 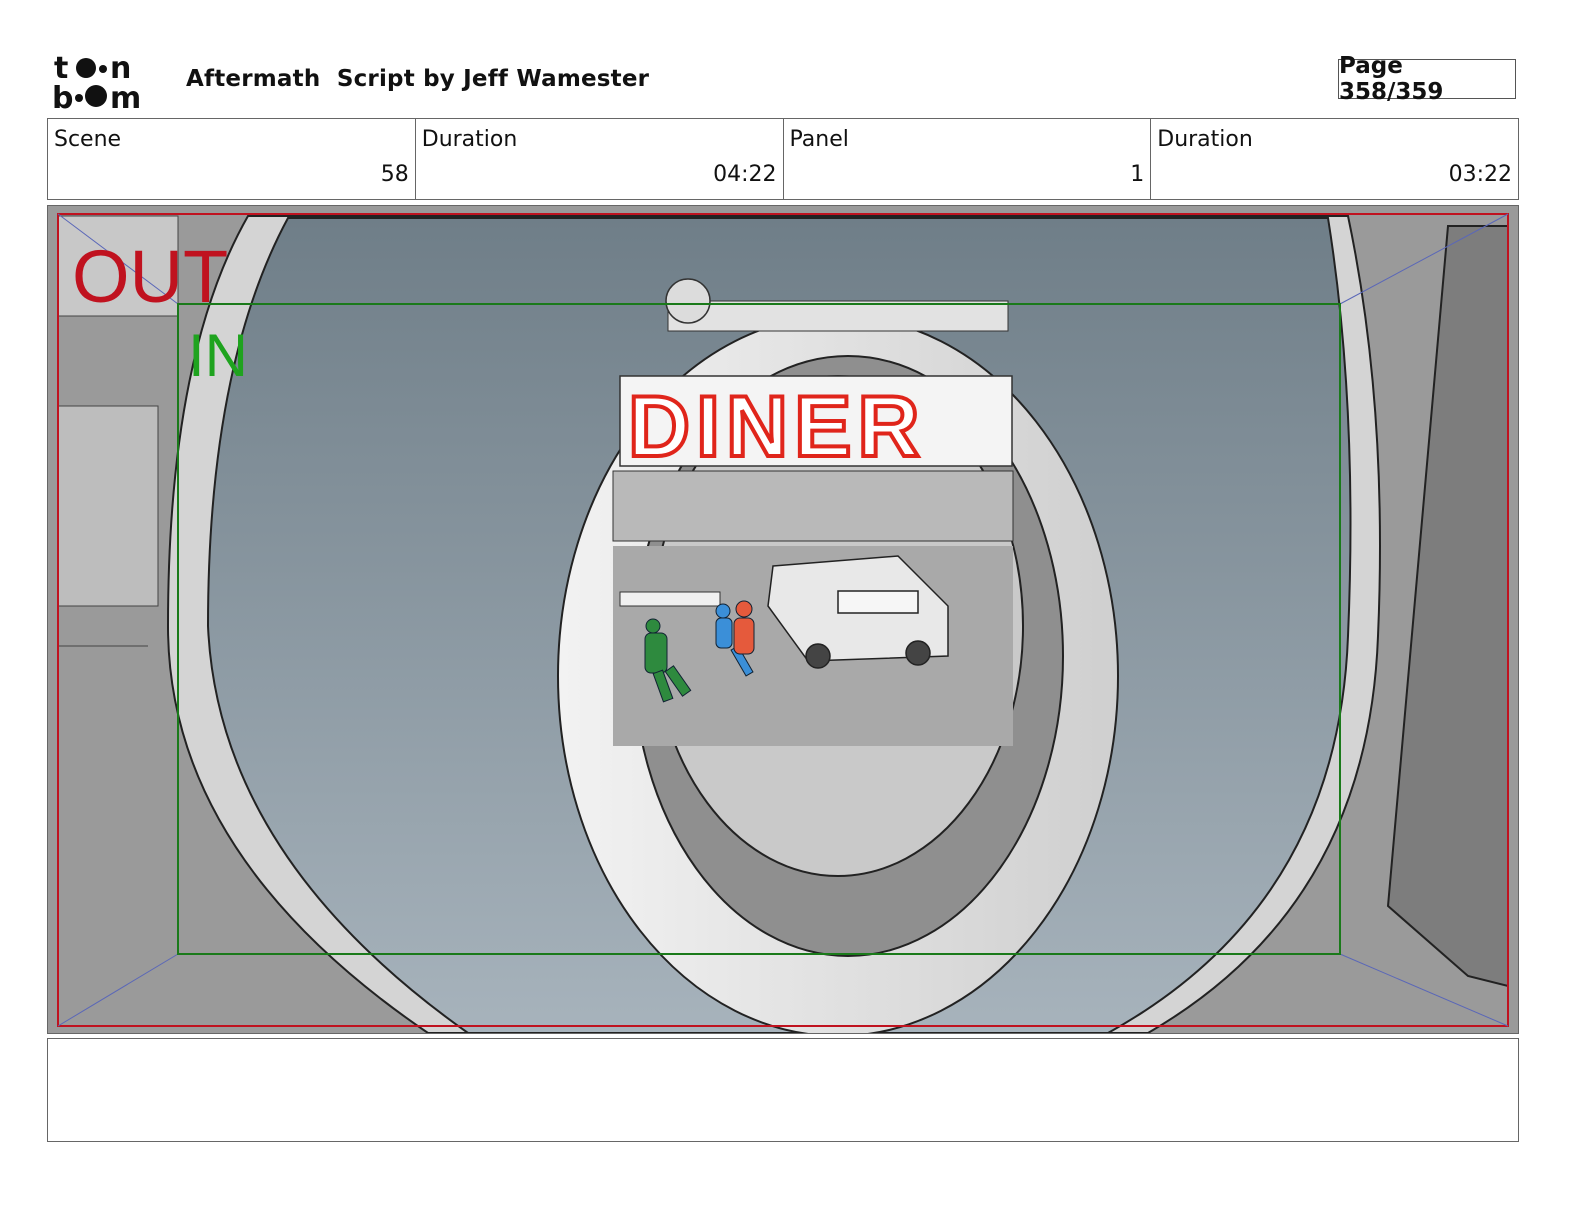 I want to click on panel-duration-label: Duration, so click(x=1205, y=139).